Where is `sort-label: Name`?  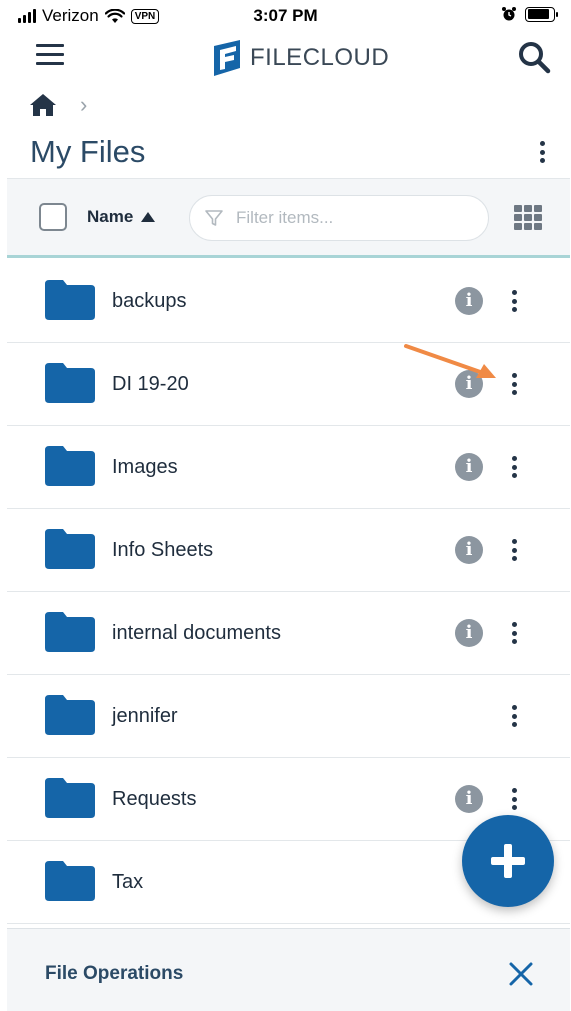
sort-label: Name is located at coordinates (110, 216).